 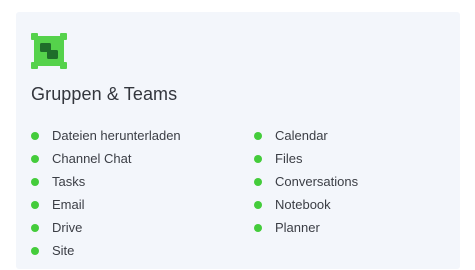 I want to click on list-item-label: Dateien herunterladen, so click(x=116, y=135).